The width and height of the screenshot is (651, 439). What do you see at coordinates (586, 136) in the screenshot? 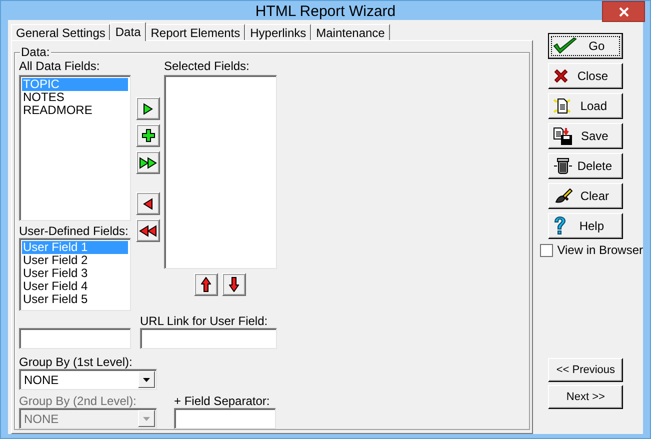
I see `action-button: Save` at bounding box center [586, 136].